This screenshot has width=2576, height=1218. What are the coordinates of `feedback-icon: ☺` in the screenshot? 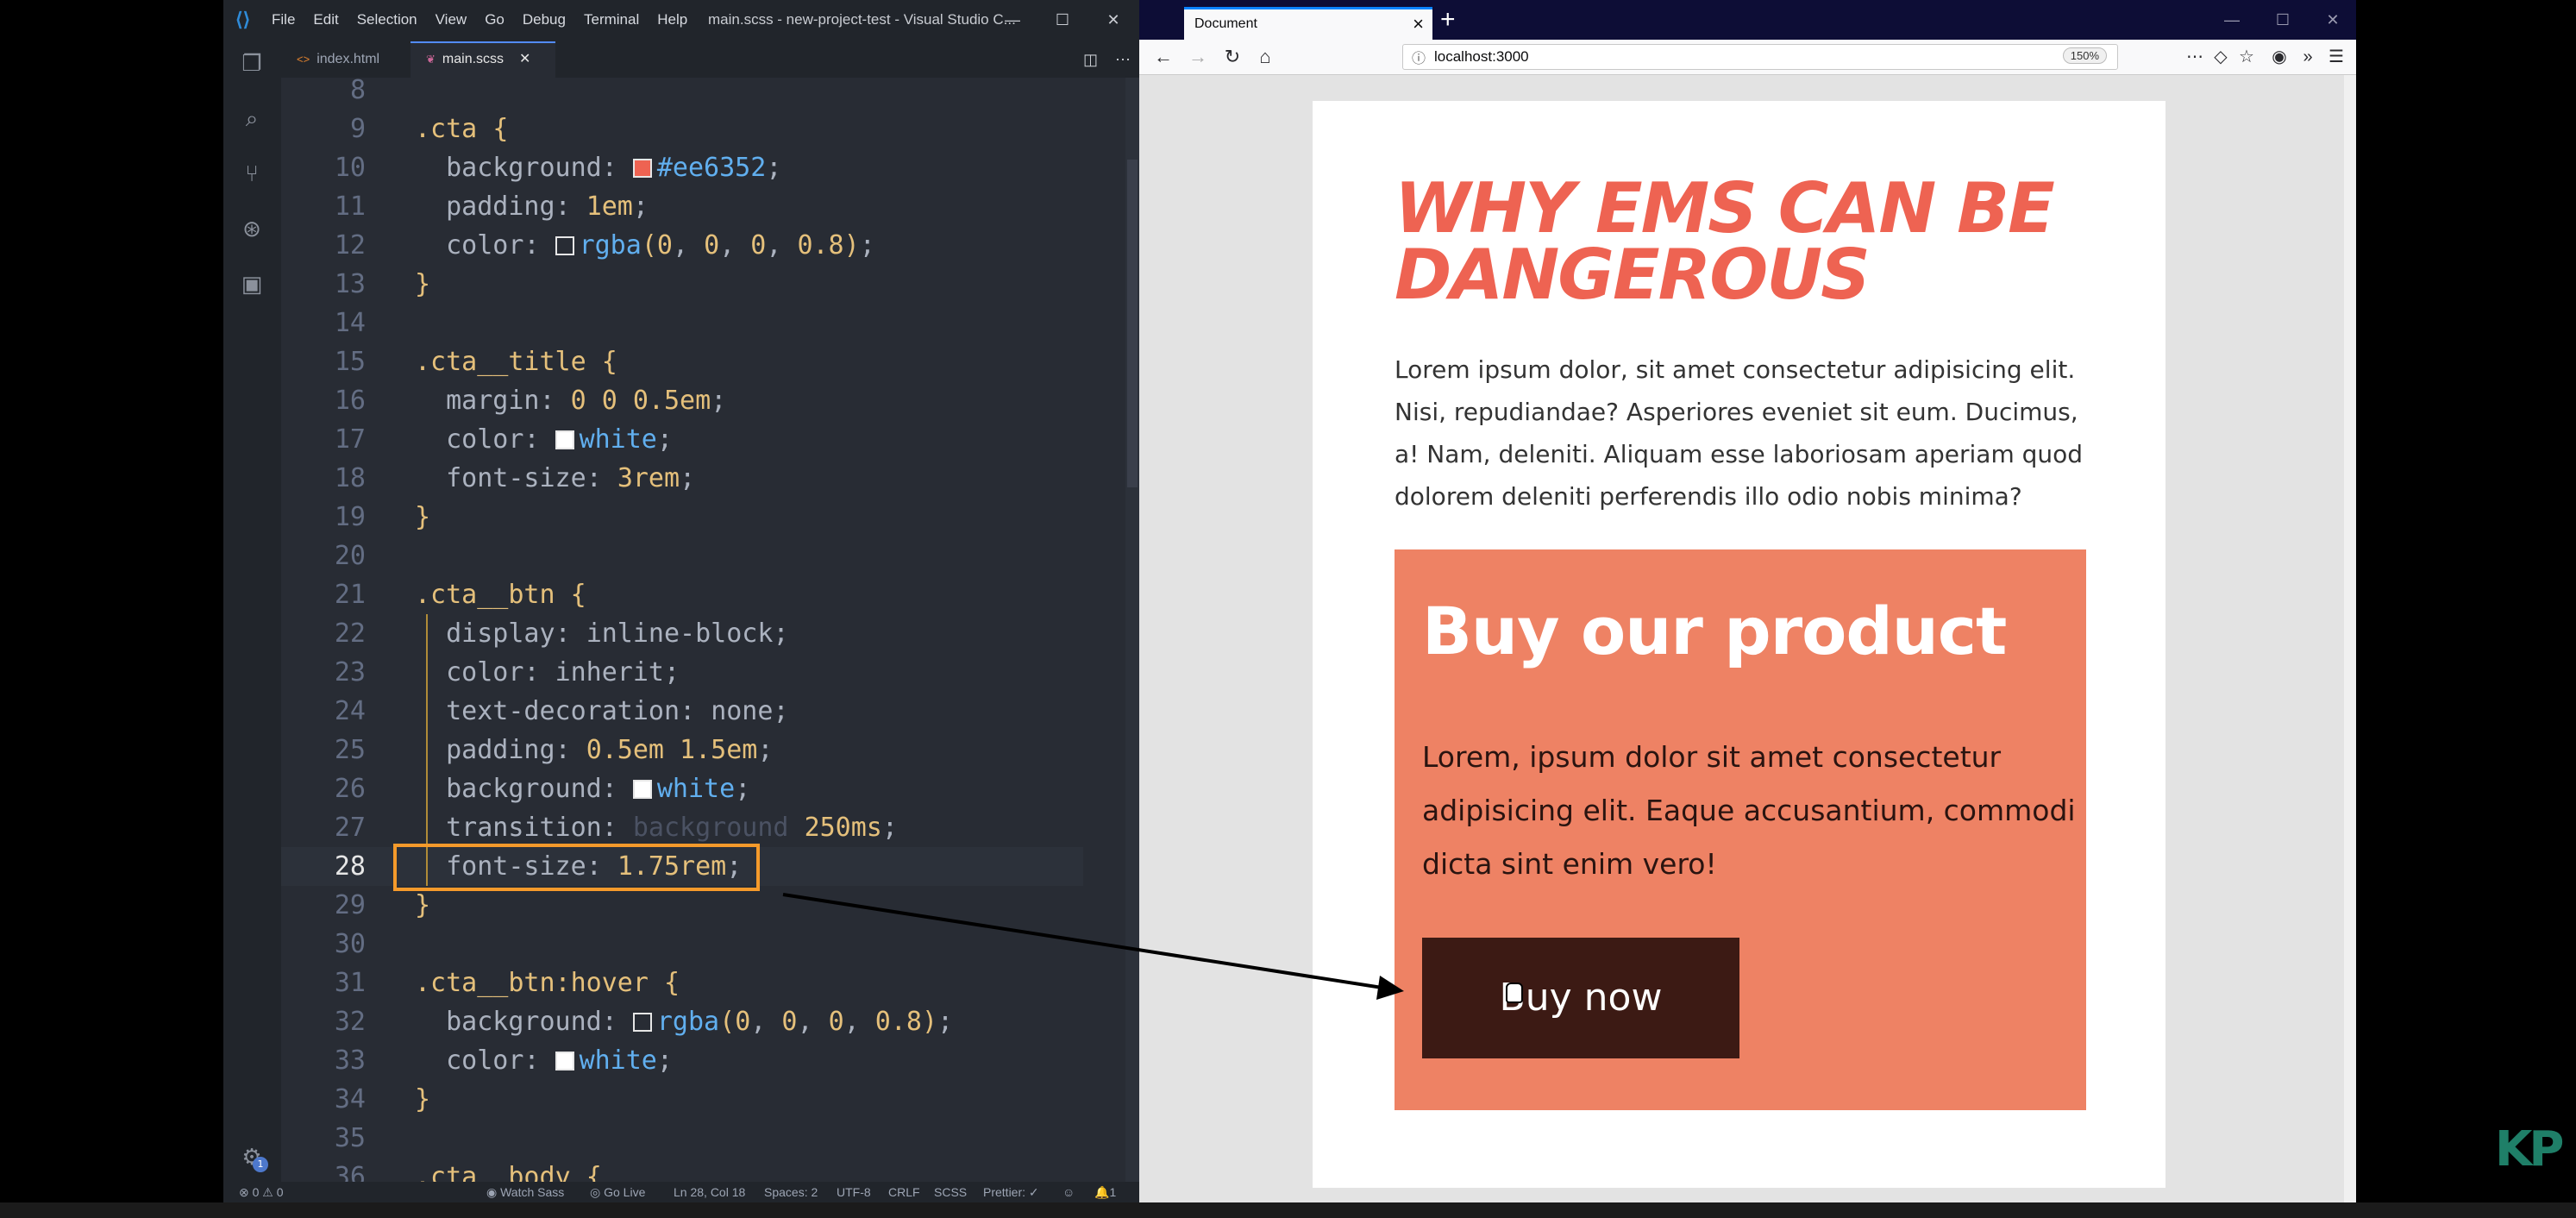 It's located at (1068, 1192).